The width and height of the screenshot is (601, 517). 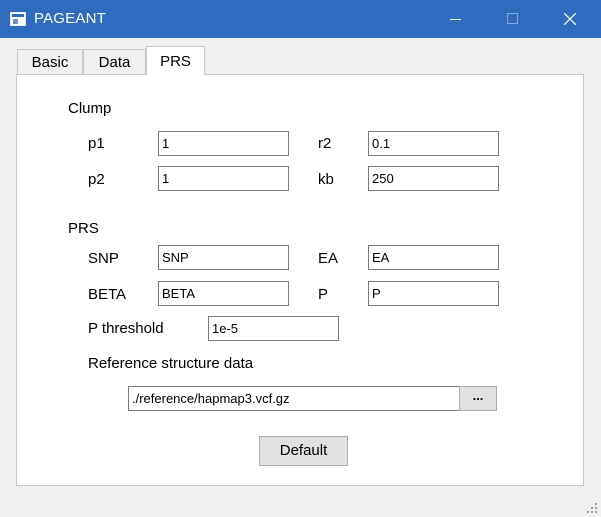 What do you see at coordinates (175, 60) in the screenshot?
I see `tab-prs: PRS` at bounding box center [175, 60].